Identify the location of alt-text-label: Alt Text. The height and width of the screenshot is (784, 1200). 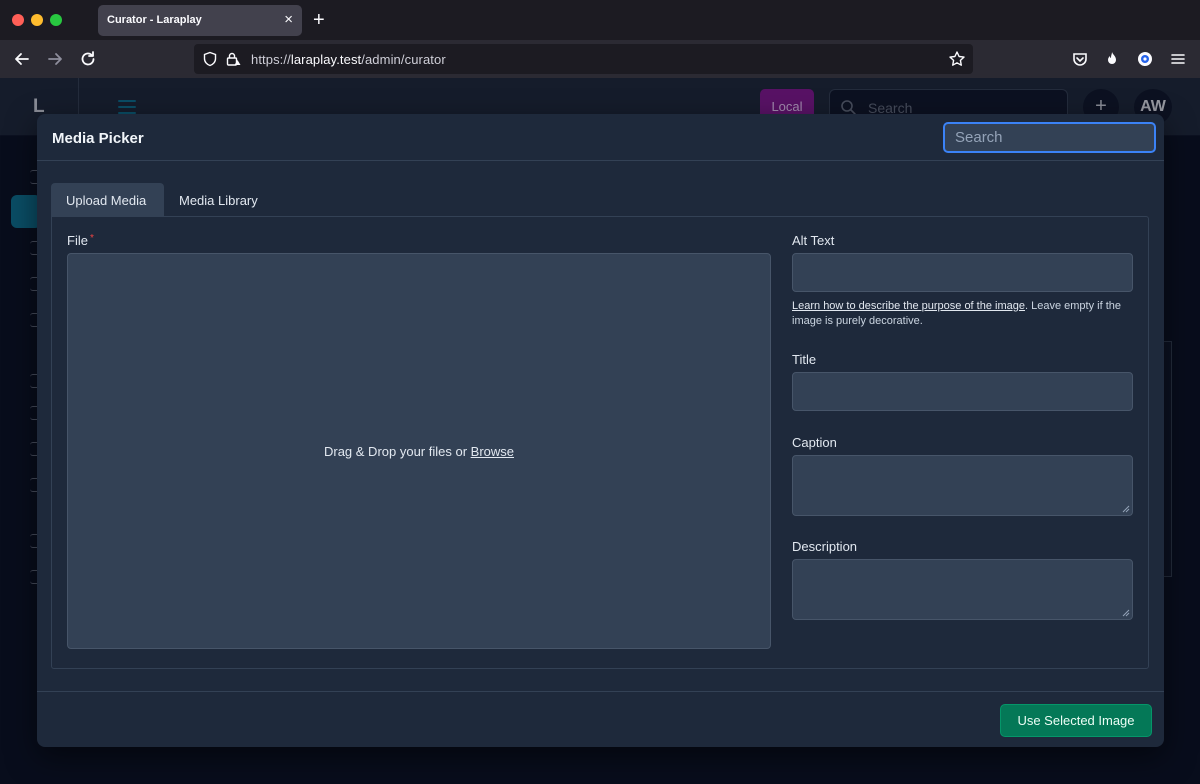
(813, 240).